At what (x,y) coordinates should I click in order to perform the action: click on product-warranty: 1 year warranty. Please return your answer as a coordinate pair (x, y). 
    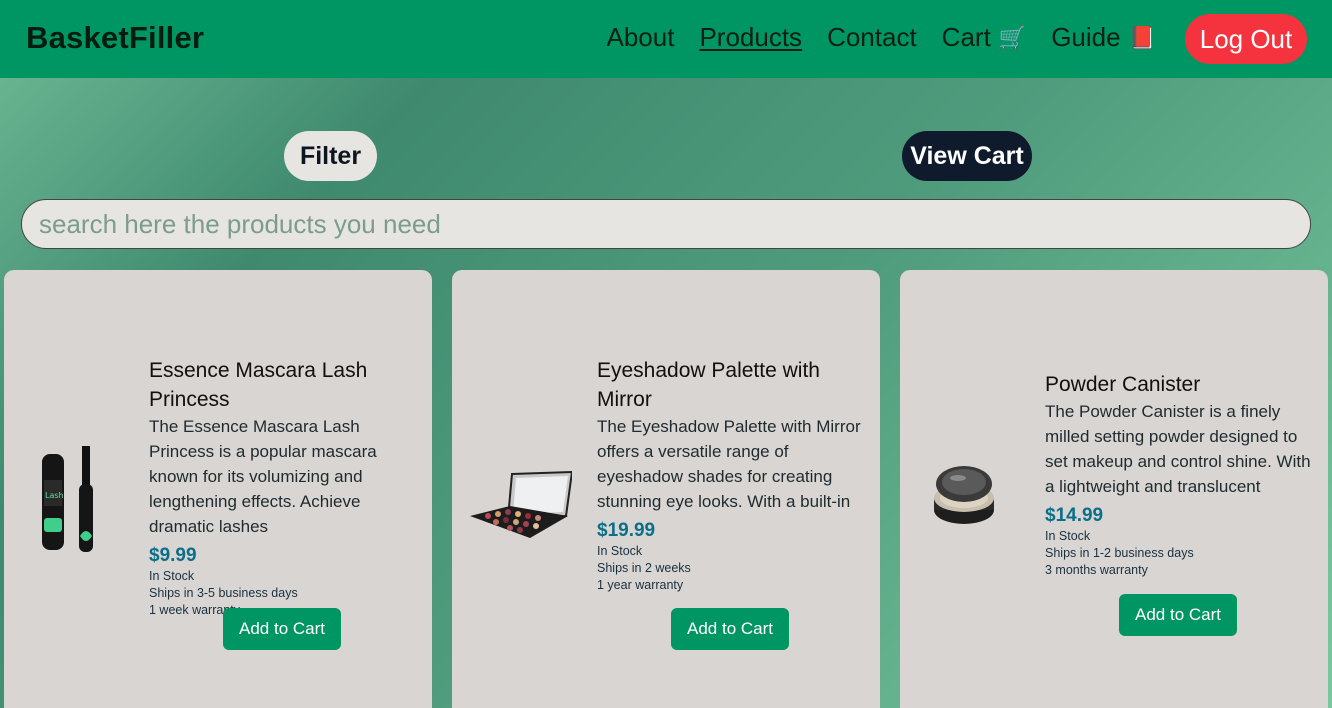
    Looking at the image, I should click on (640, 585).